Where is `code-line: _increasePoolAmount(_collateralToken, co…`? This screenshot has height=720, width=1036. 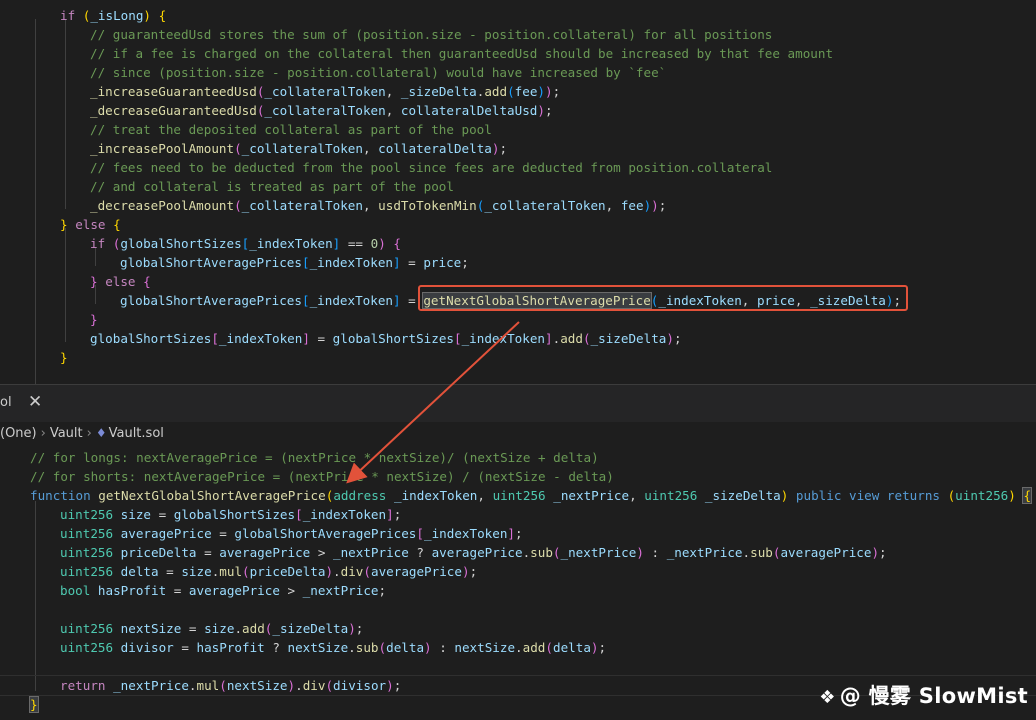 code-line: _increasePoolAmount(_collateralToken, co… is located at coordinates (298, 148).